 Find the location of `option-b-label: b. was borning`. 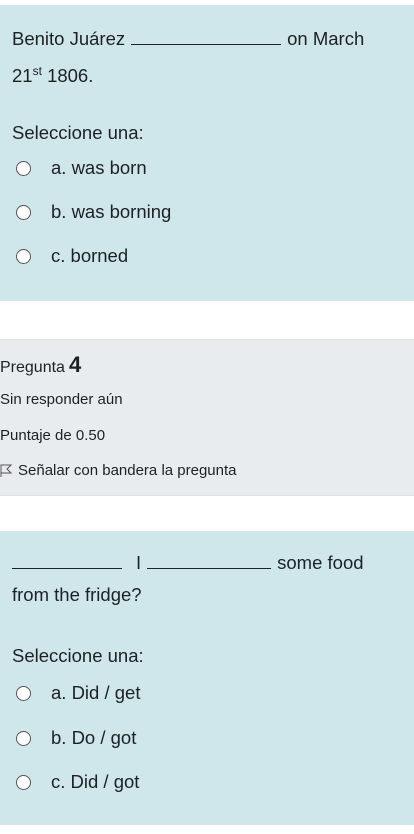

option-b-label: b. was borning is located at coordinates (111, 211).